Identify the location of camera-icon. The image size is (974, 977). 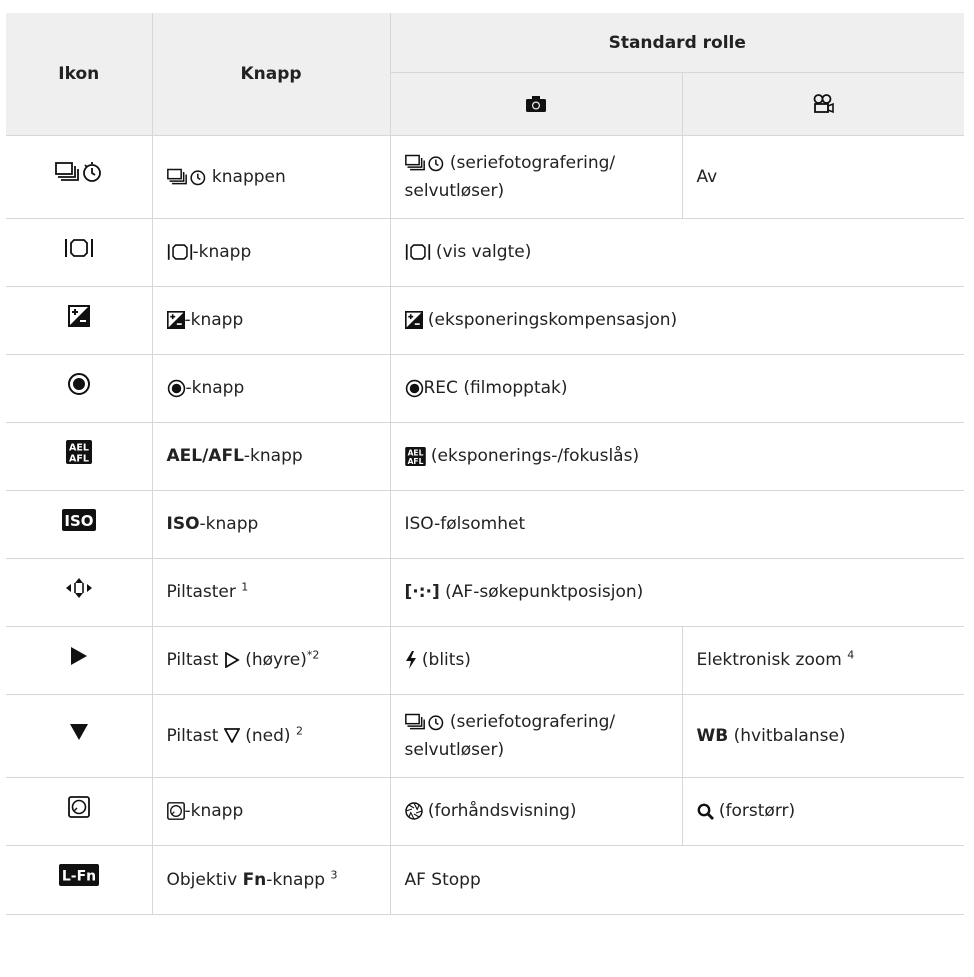
(536, 104).